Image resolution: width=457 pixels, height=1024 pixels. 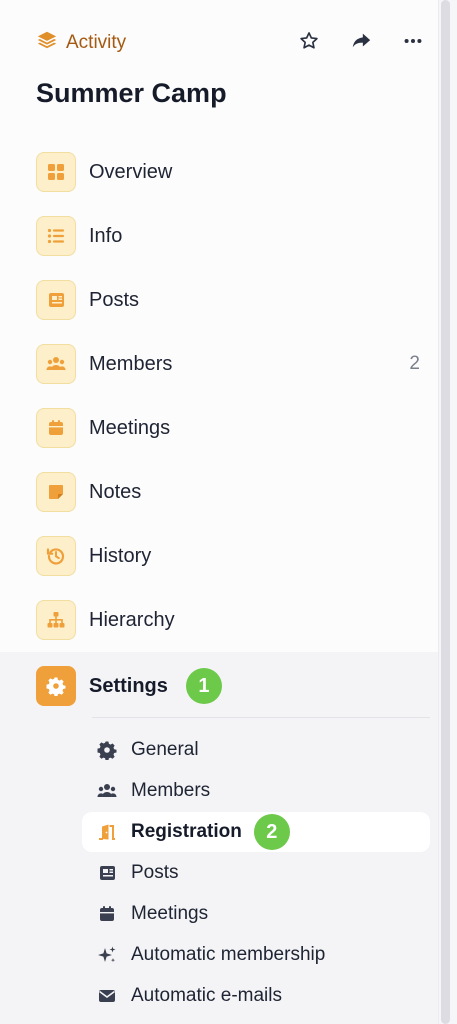 I want to click on envelope-icon, so click(x=107, y=996).